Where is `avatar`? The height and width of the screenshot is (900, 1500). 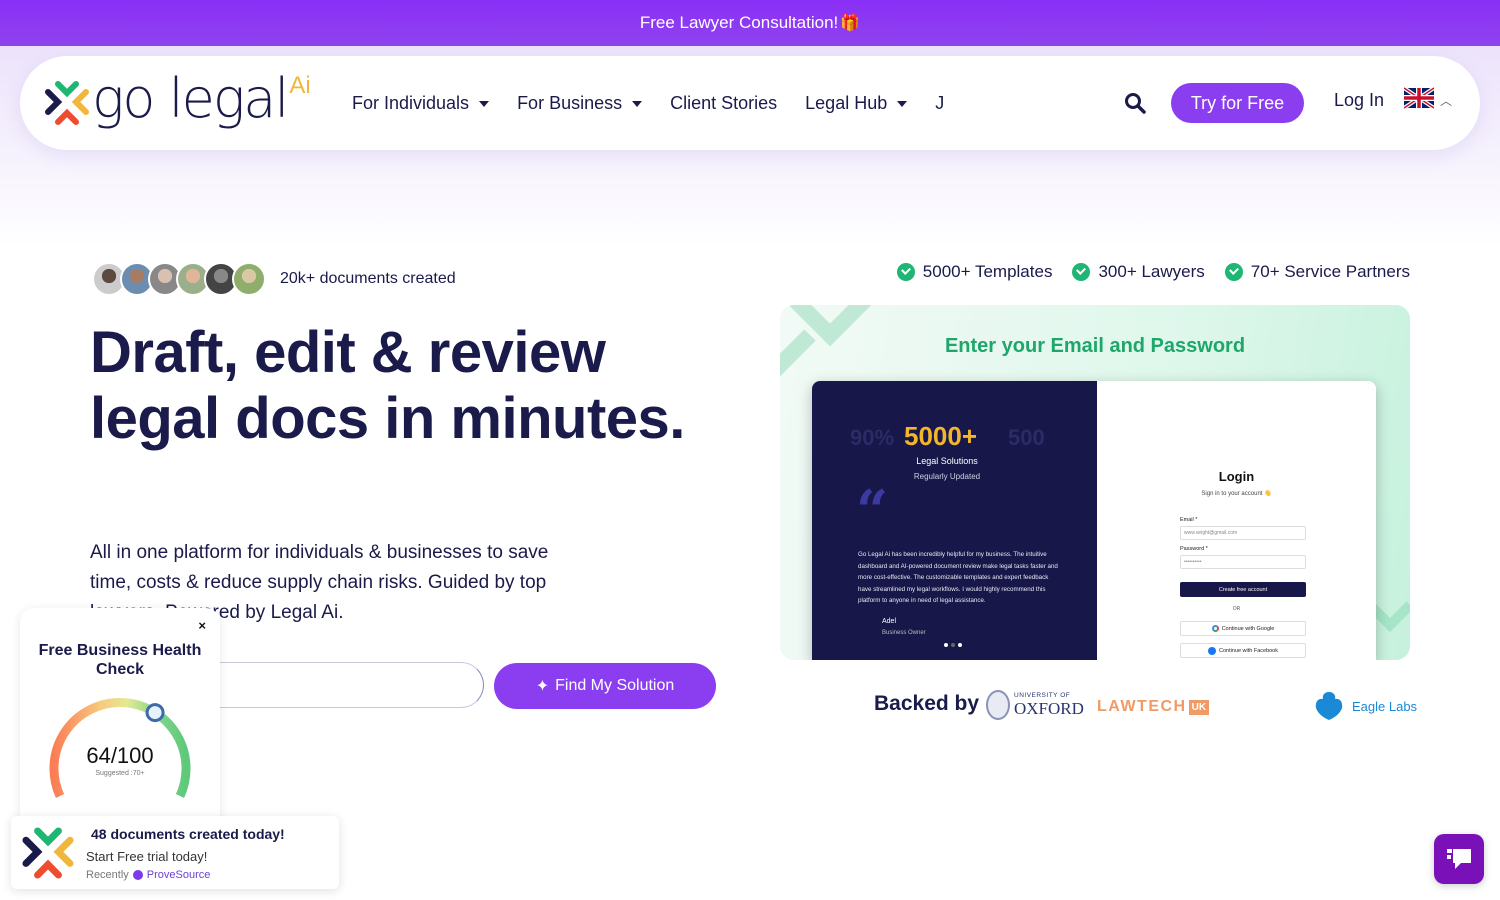 avatar is located at coordinates (249, 279).